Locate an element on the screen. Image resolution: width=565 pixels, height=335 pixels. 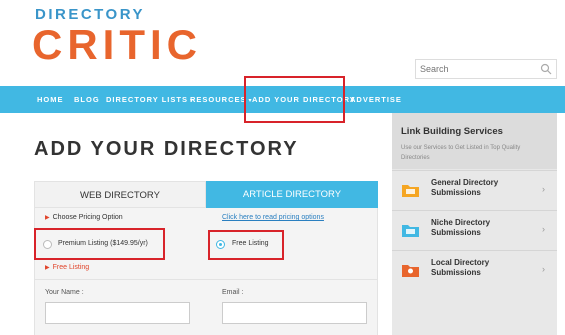
name-label: Your Name : is located at coordinates (64, 292).